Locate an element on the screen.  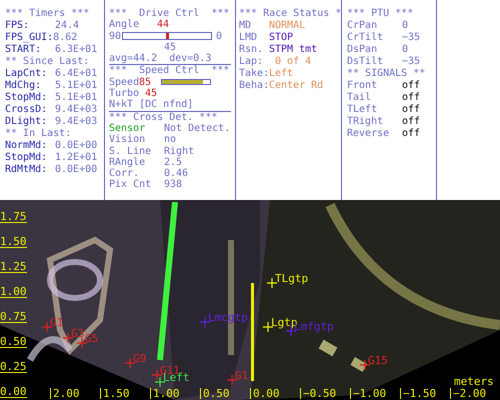
axis-tick-label: 1.75 is located at coordinates (13, 217).